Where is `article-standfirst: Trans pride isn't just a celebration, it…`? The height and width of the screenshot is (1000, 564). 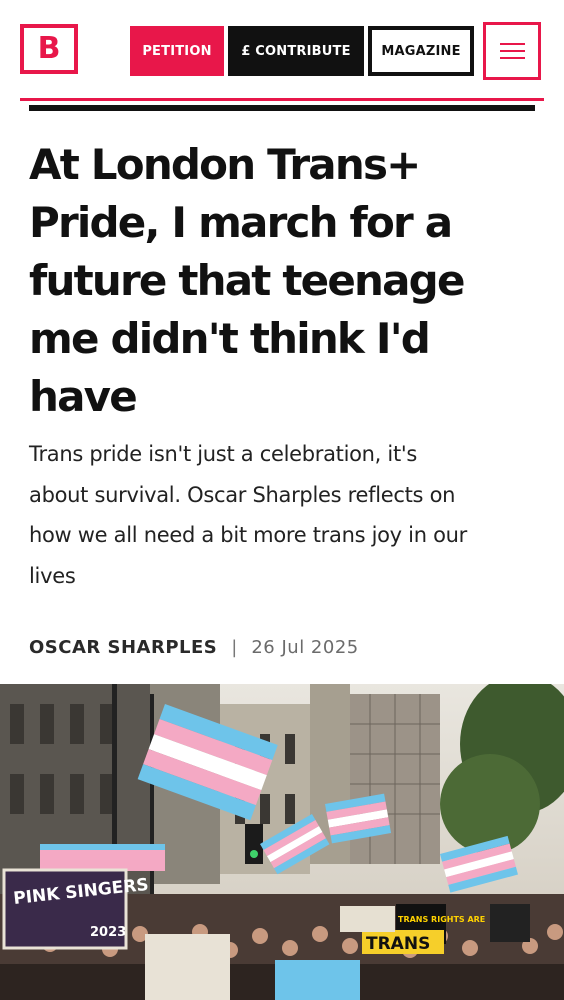
article-standfirst: Trans pride isn't just a celebration, it… is located at coordinates (284, 515).